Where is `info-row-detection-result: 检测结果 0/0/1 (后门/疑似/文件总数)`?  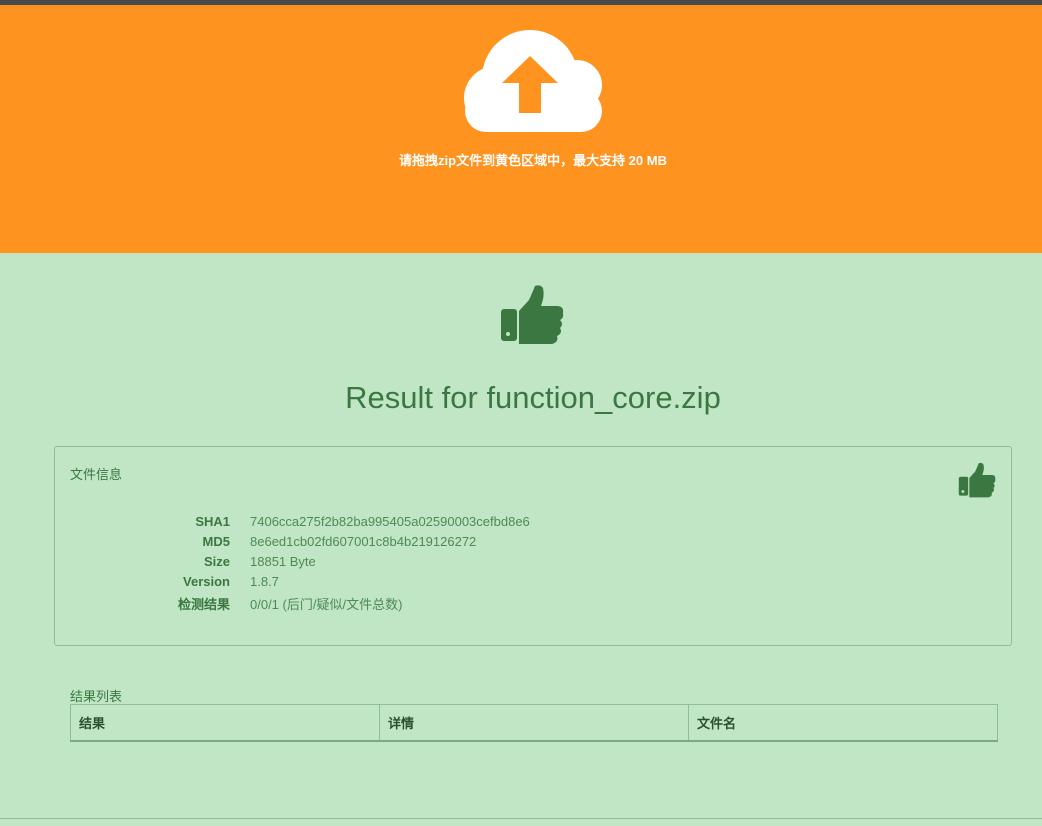 info-row-detection-result: 检测结果 0/0/1 (后门/疑似/文件总数) is located at coordinates (505, 604).